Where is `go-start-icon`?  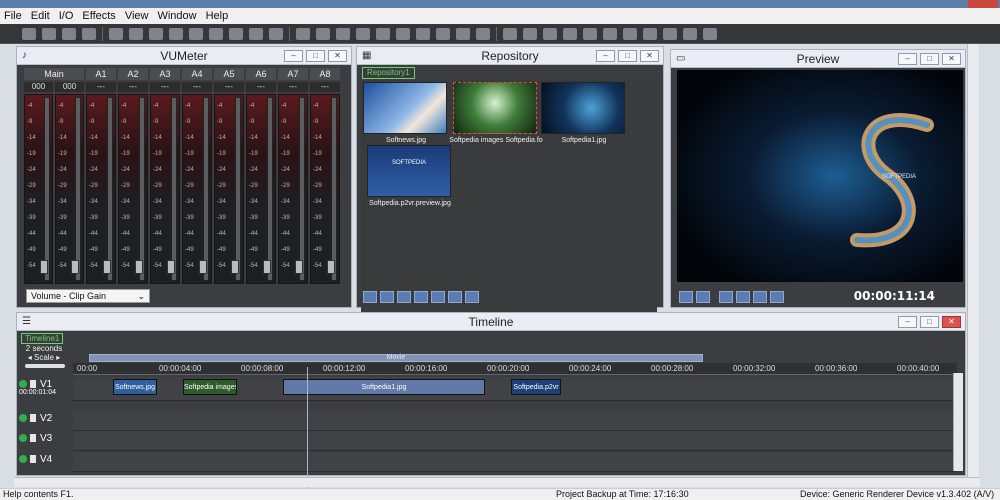 go-start-icon is located at coordinates (726, 297).